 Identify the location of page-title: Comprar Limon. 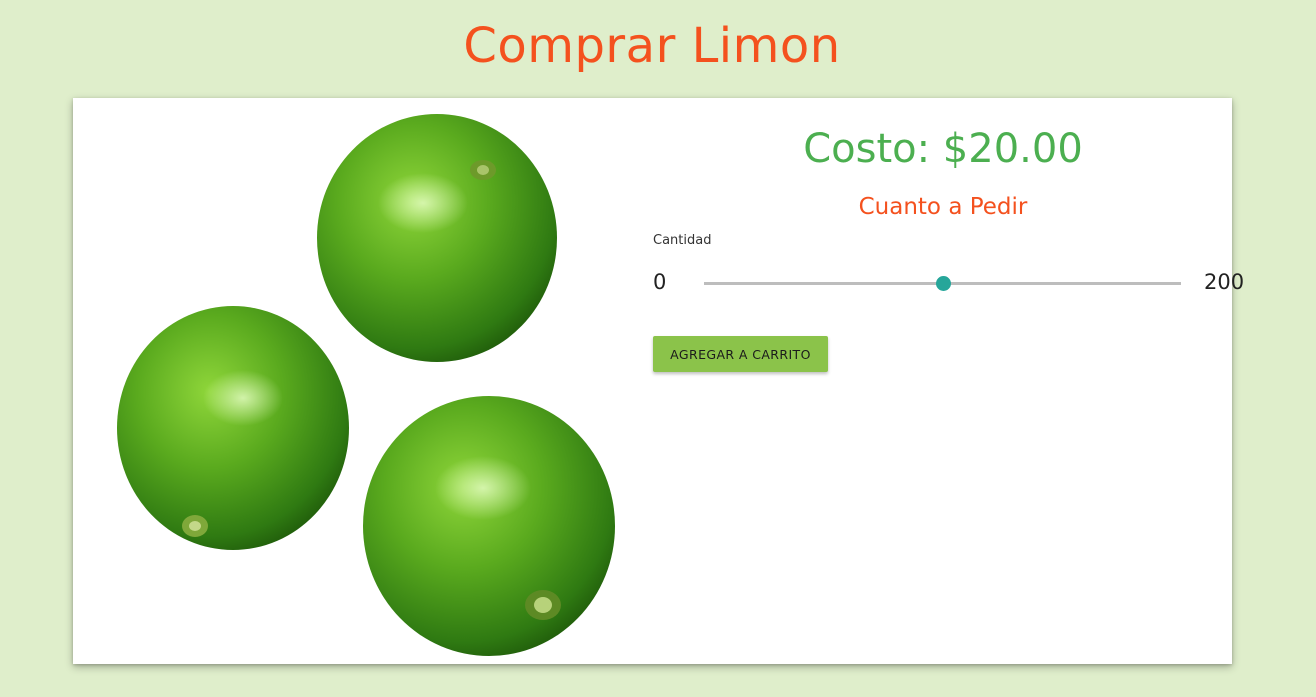
(652, 46).